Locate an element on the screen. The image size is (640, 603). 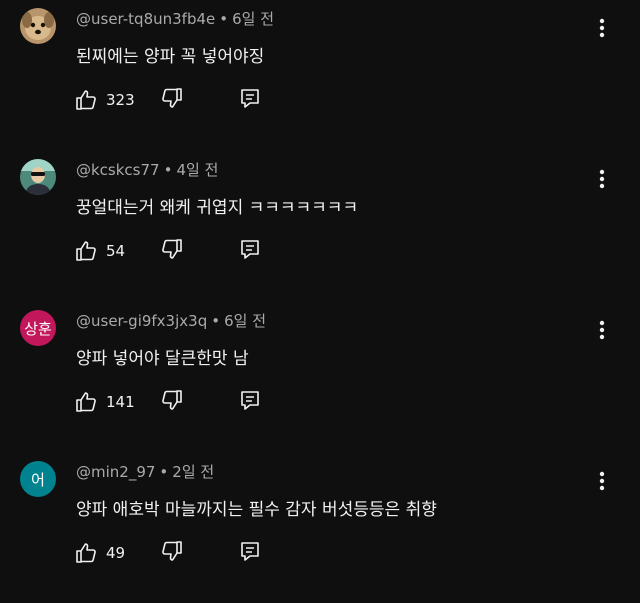
comment-time: 4일 전 is located at coordinates (197, 170).